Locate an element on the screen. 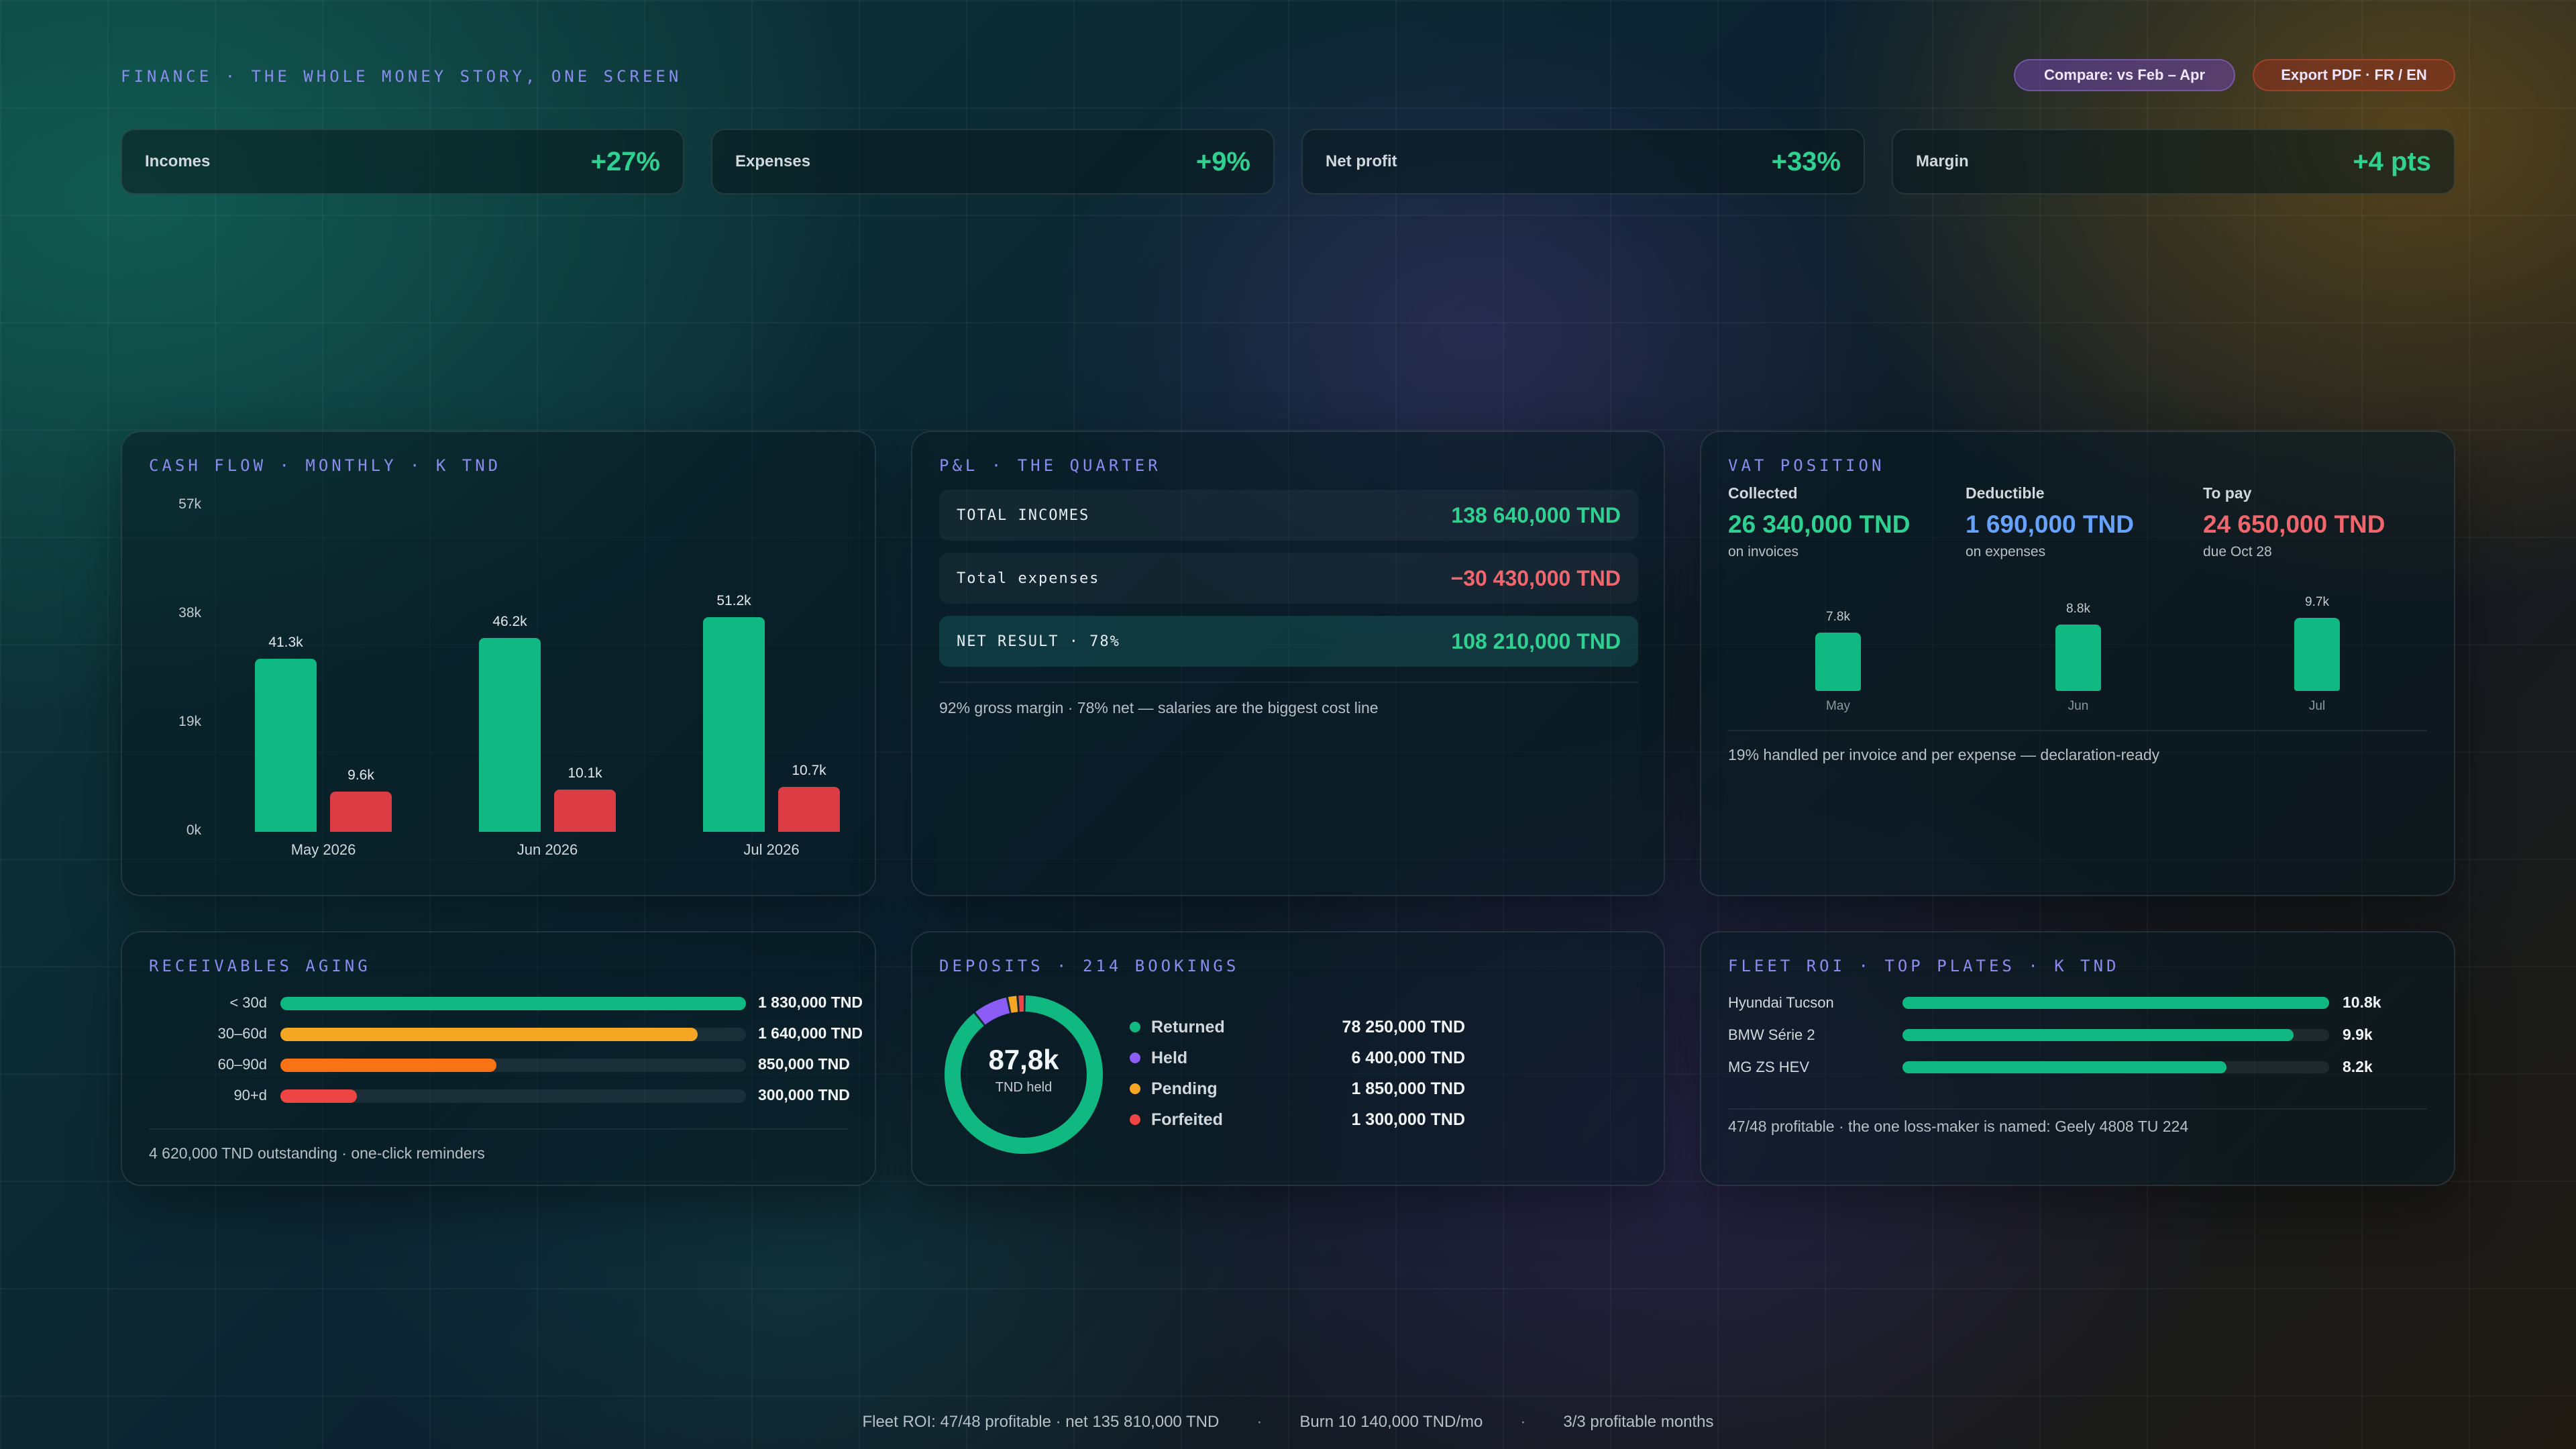 Image resolution: width=2576 pixels, height=1449 pixels. fleet-track is located at coordinates (2115, 1067).